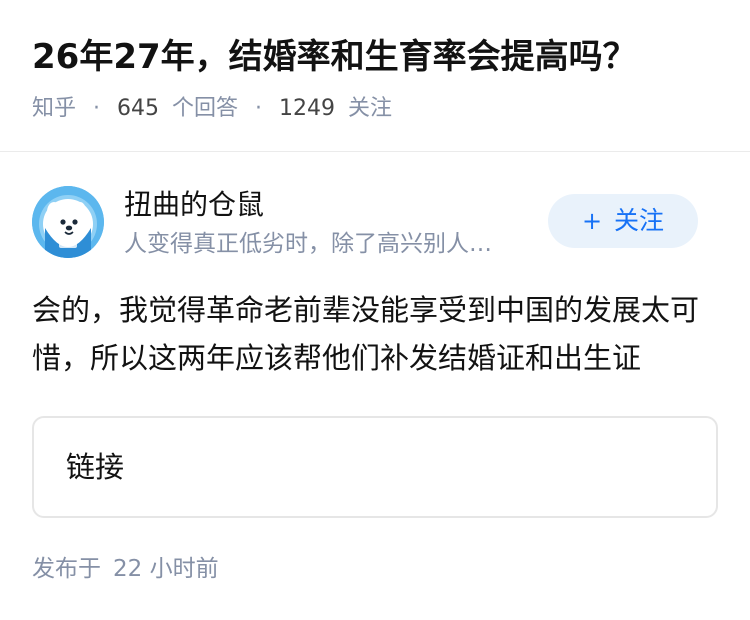 The width and height of the screenshot is (750, 620). What do you see at coordinates (592, 221) in the screenshot?
I see `plus-icon: +` at bounding box center [592, 221].